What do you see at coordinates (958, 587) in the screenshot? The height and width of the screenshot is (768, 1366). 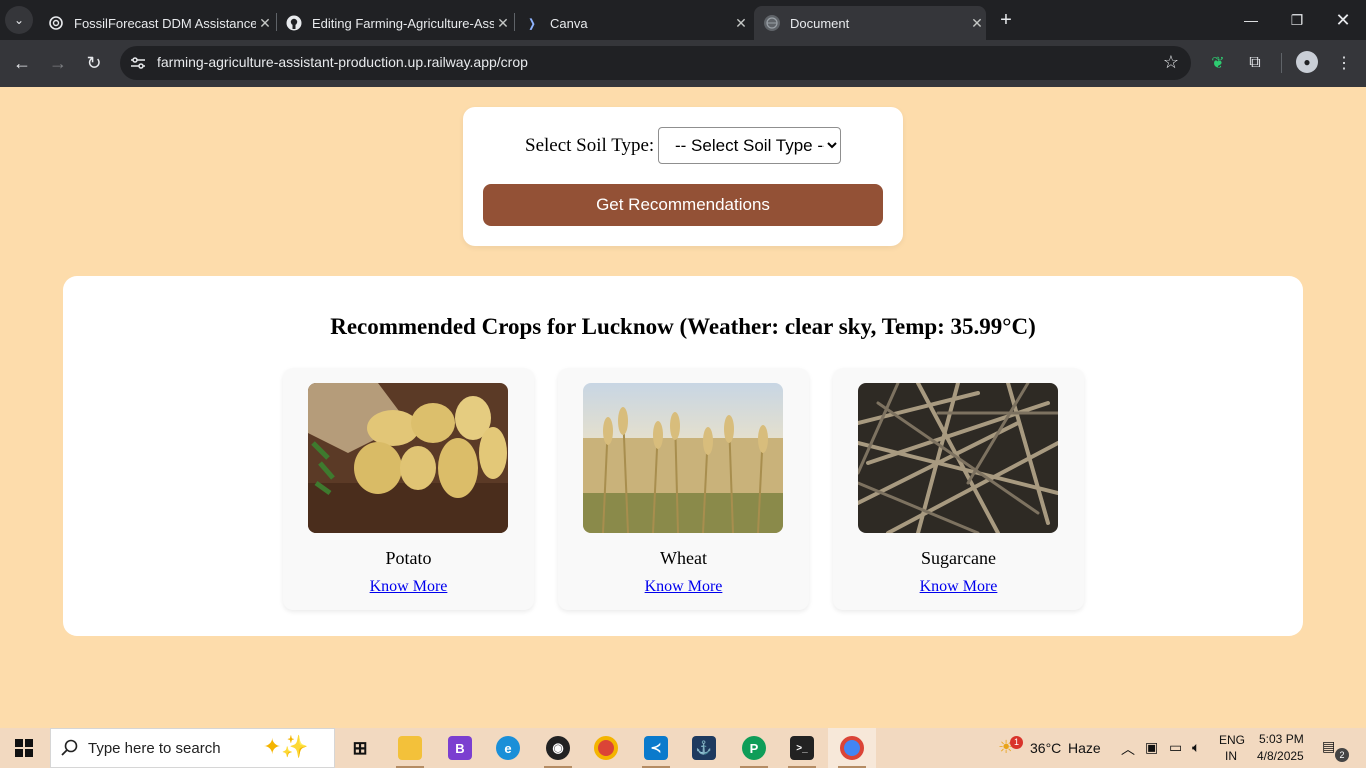 I see `know-more-link-sugarcane: Know More` at bounding box center [958, 587].